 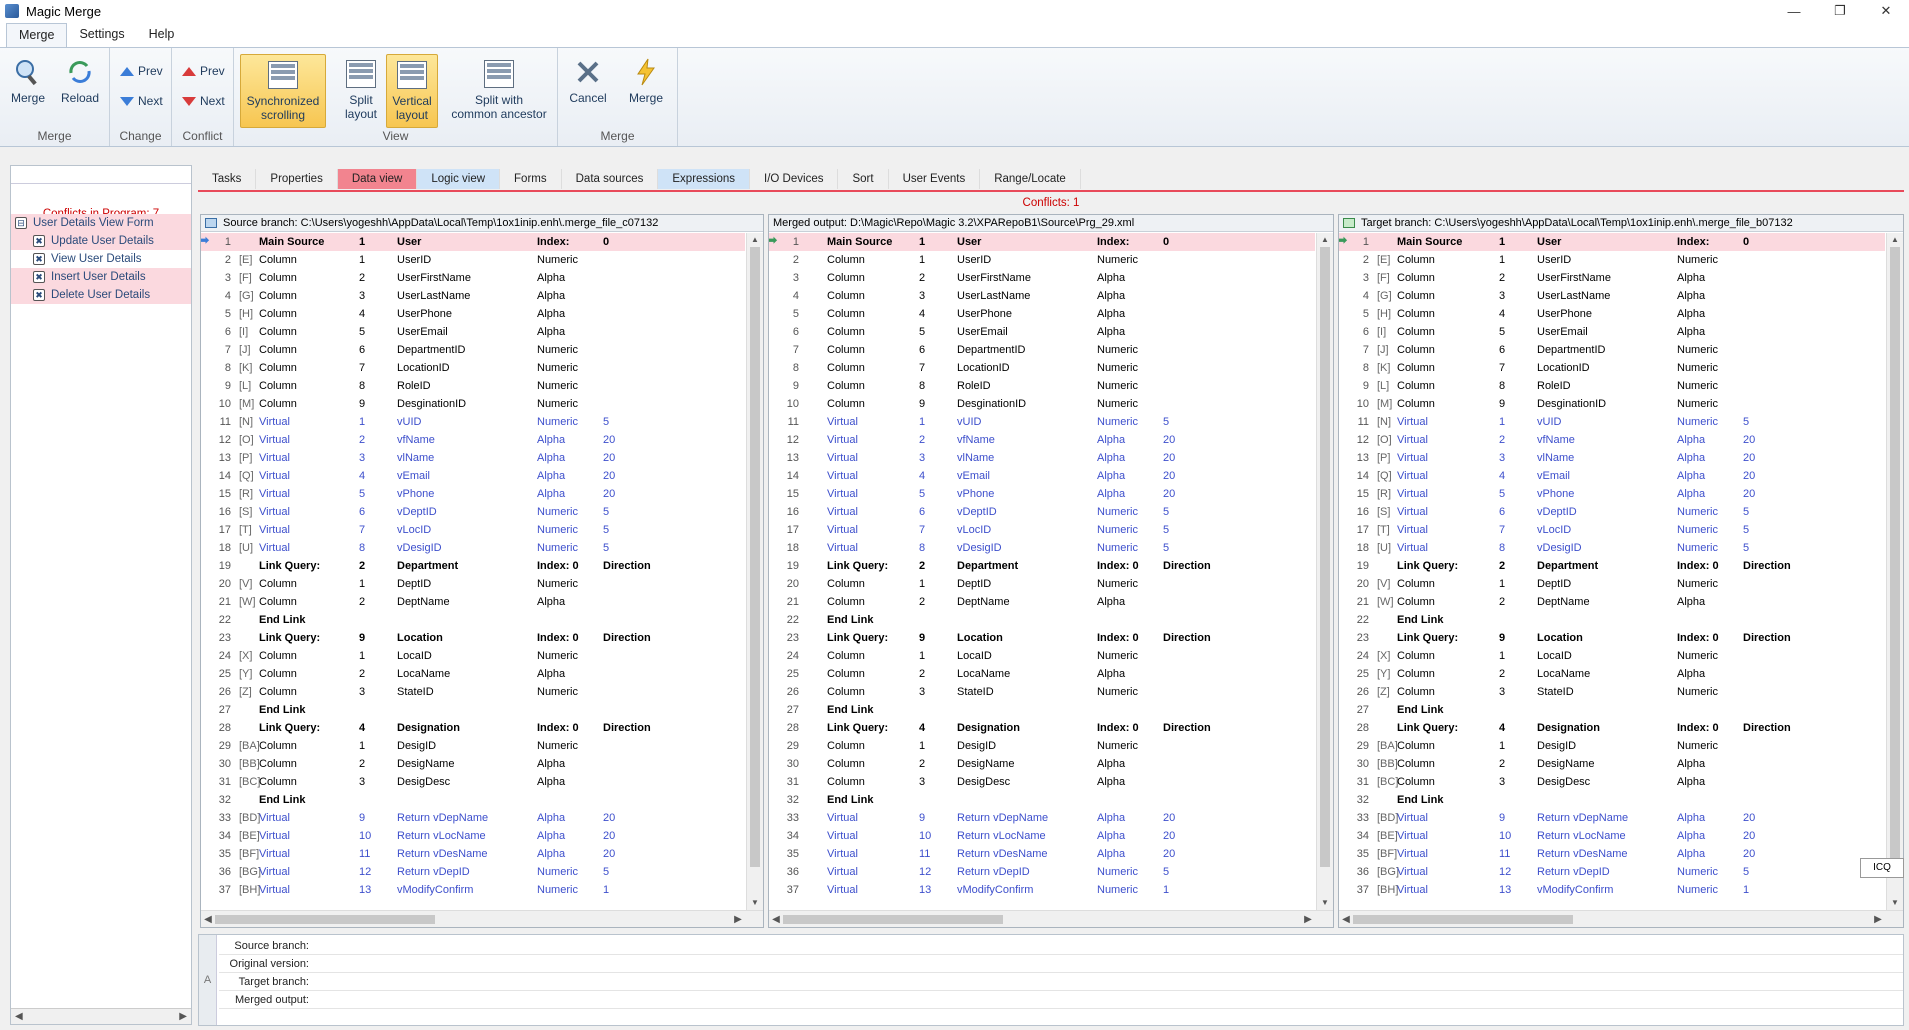 What do you see at coordinates (1042, 332) in the screenshot?
I see `table-row: 6 Column 5 UserEmail Alpha` at bounding box center [1042, 332].